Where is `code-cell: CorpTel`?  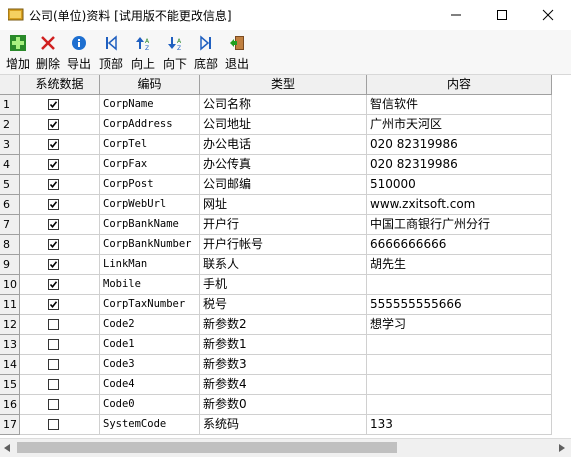 code-cell: CorpTel is located at coordinates (150, 145).